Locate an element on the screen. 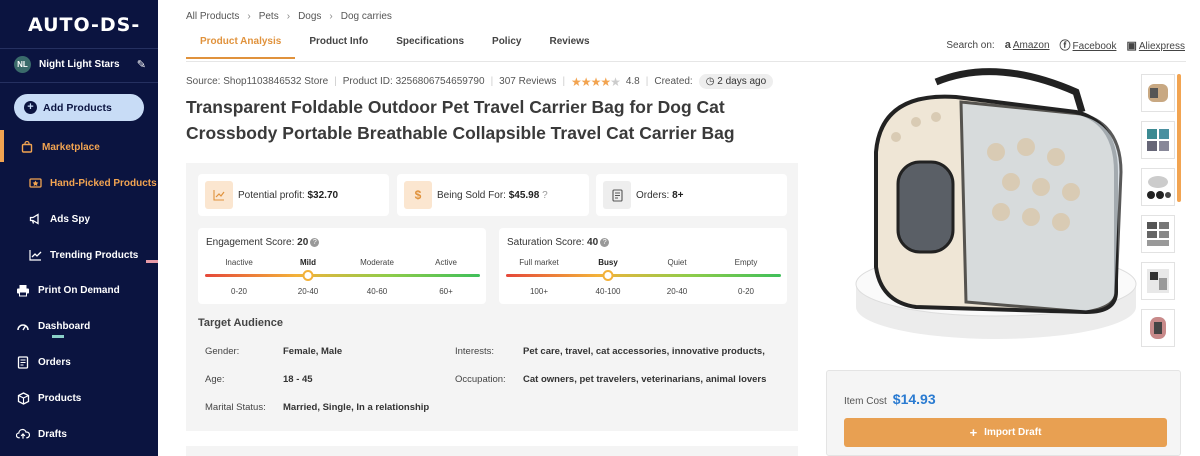  source-store: Source: Shop1103846532 Store is located at coordinates (257, 81).